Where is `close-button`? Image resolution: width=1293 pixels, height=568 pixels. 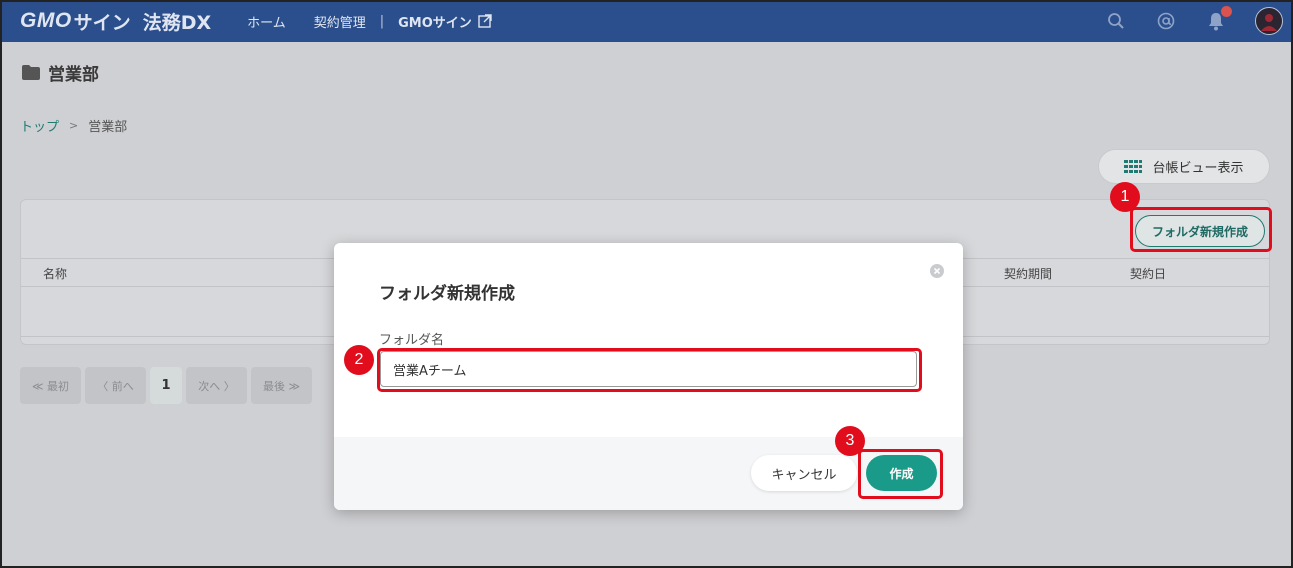 close-button is located at coordinates (937, 270).